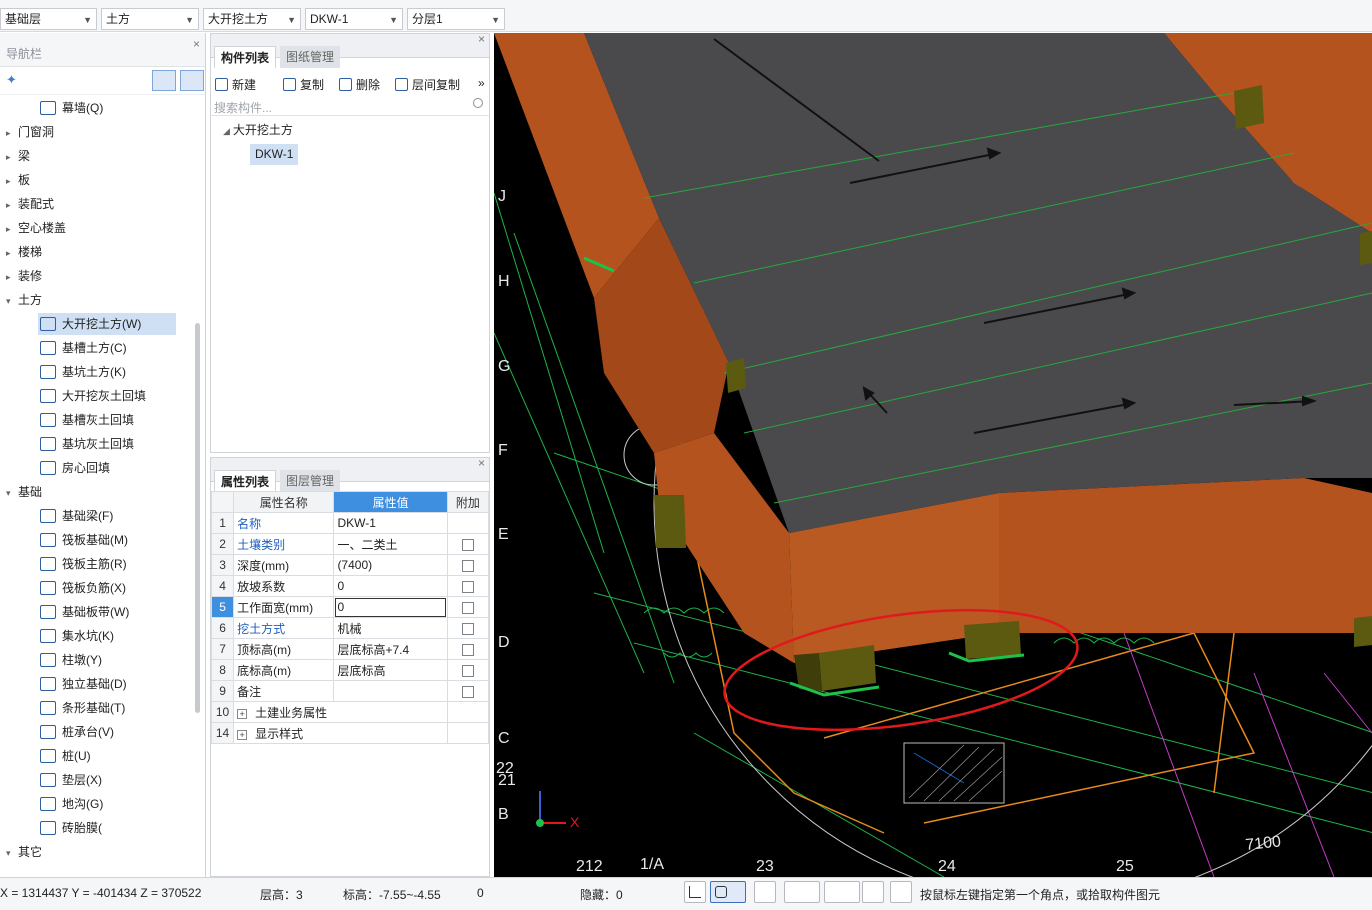  What do you see at coordinates (24, 852) in the screenshot?
I see `nav-group: ▾ 其它` at bounding box center [24, 852].